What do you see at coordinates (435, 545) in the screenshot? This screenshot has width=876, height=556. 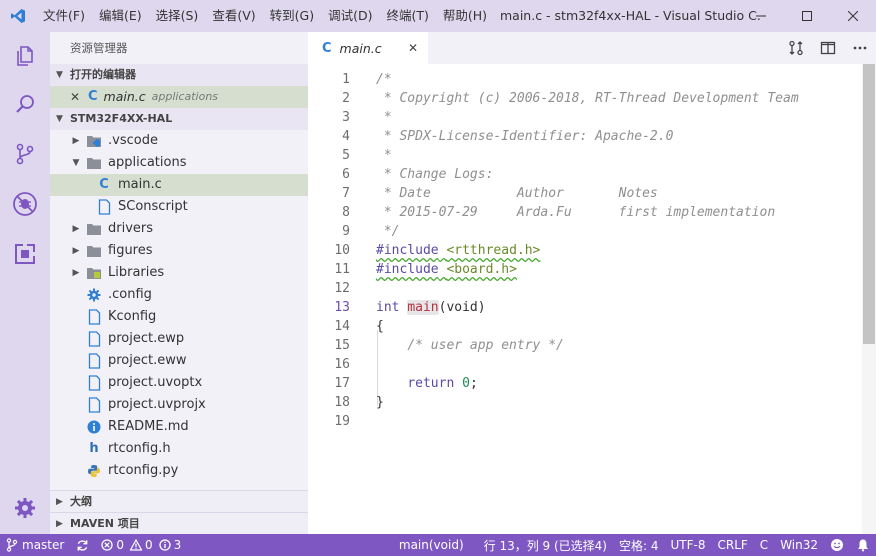 I see `scope-item: main(void)` at bounding box center [435, 545].